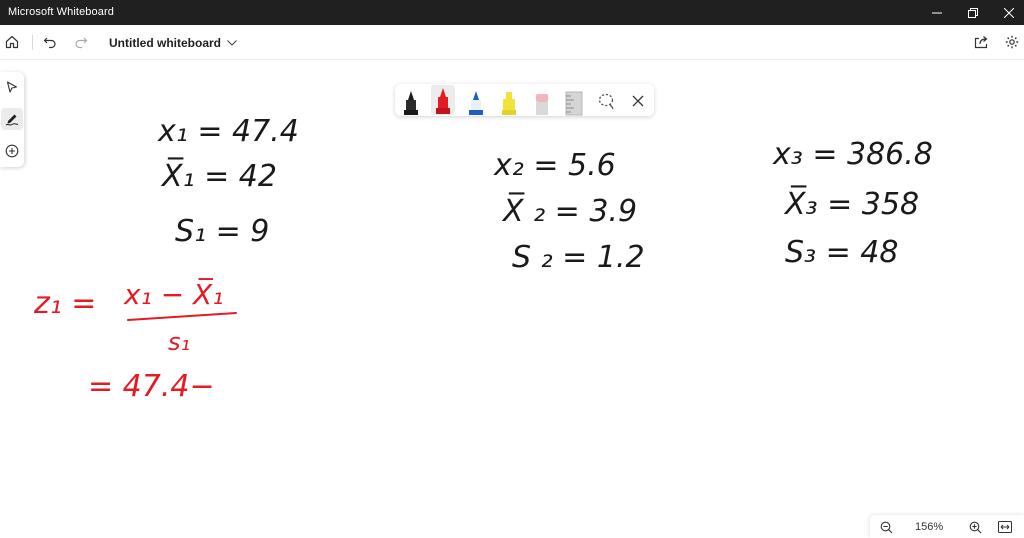 The height and width of the screenshot is (538, 1024). I want to click on pointer-icon, so click(12, 87).